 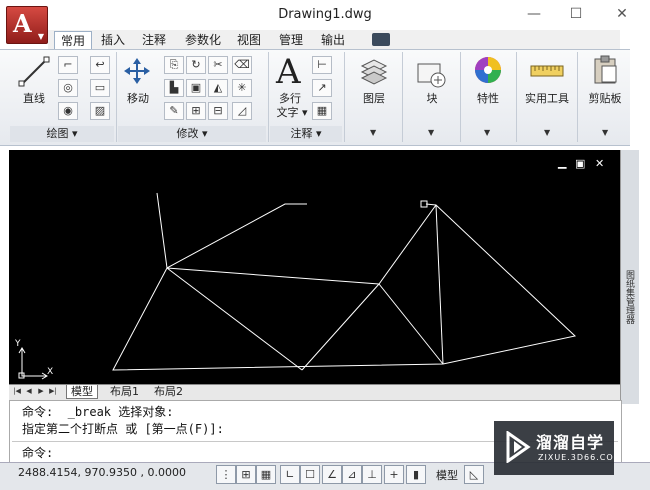 I want to click on table-icon: ▦, so click(x=322, y=111).